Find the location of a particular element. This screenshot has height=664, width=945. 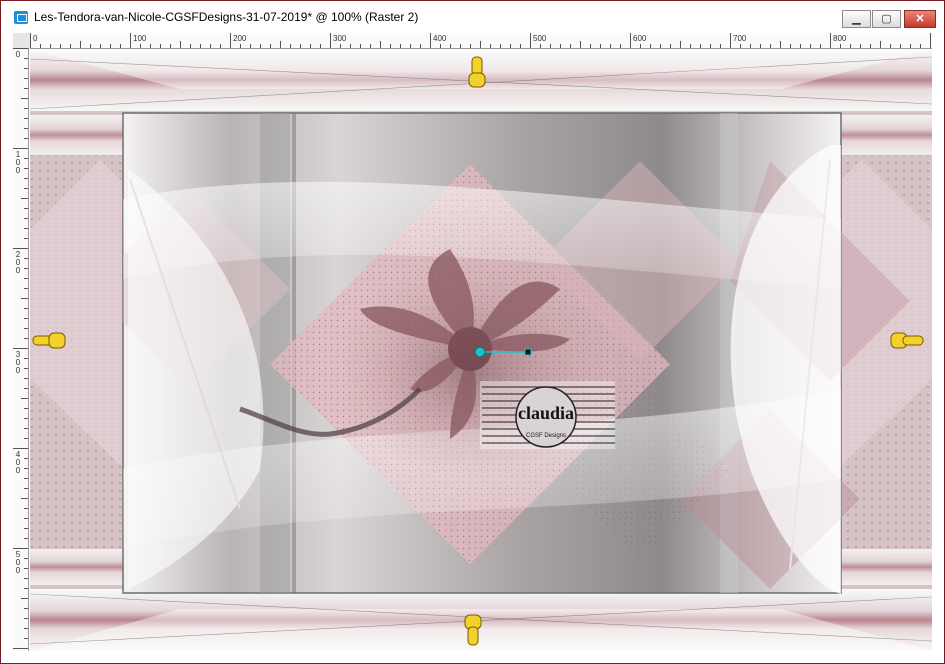

right-band-top is located at coordinates (885, 135).